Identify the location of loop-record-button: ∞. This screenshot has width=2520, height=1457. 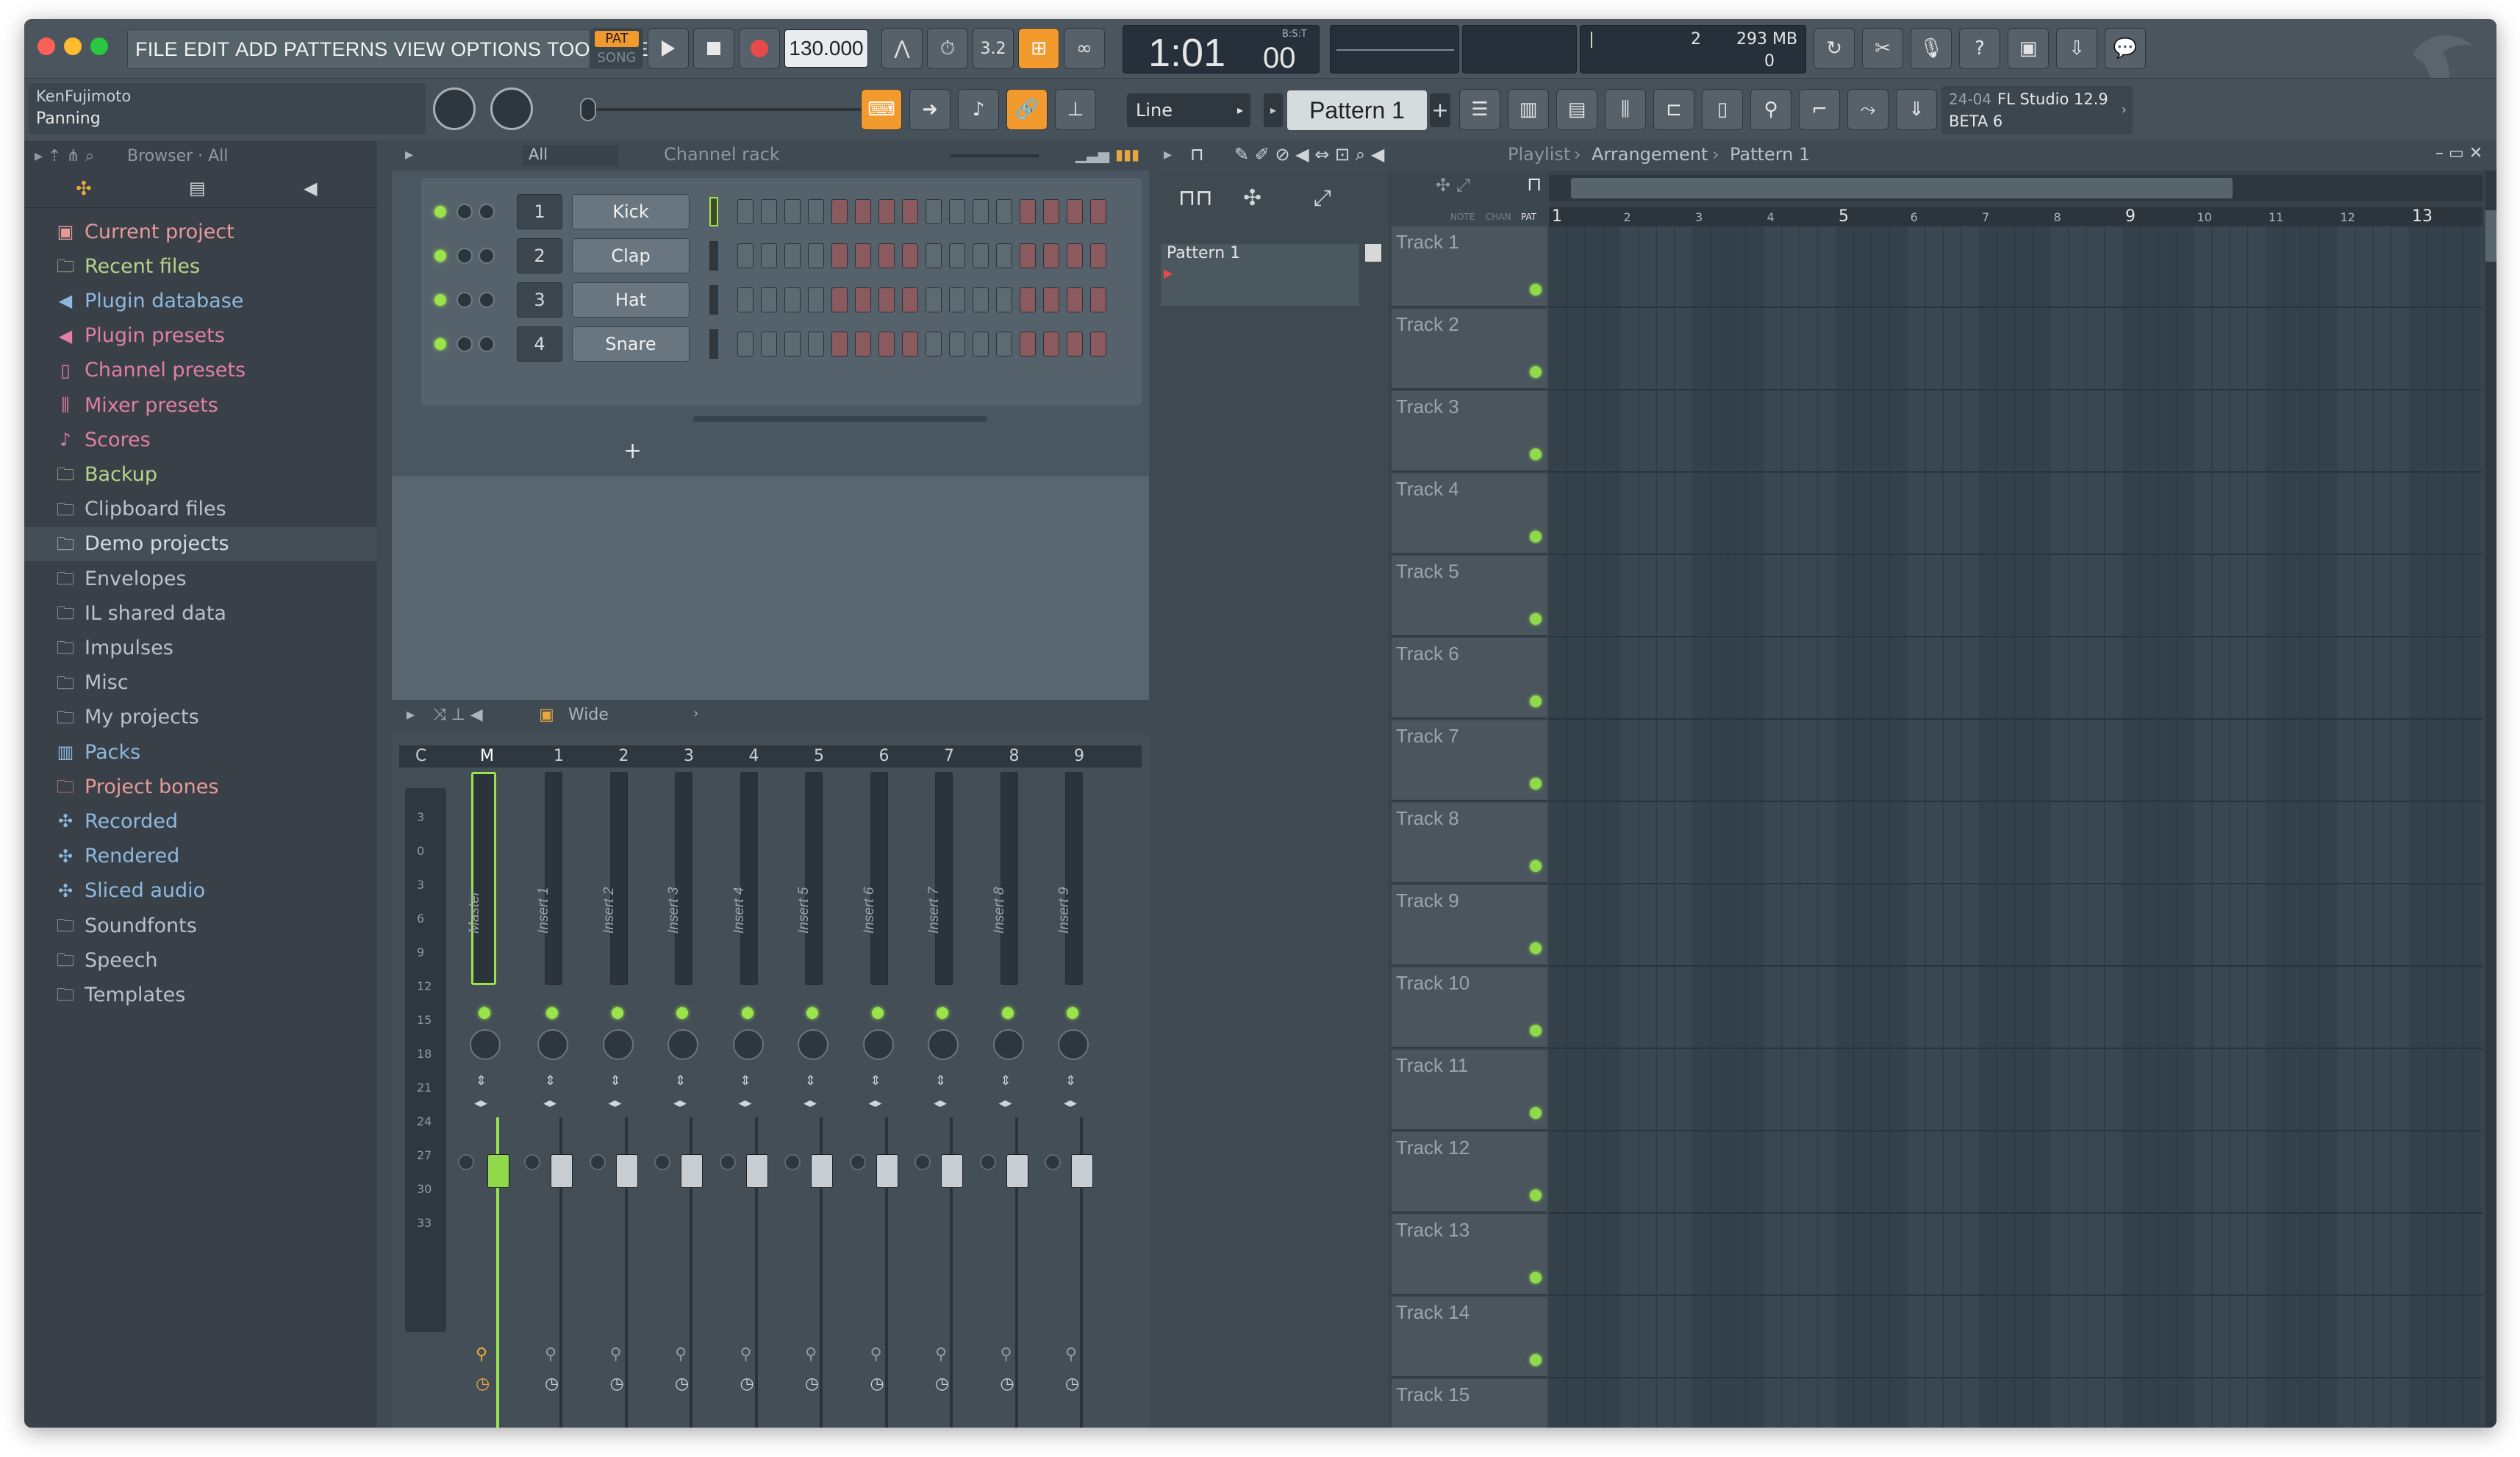
(1084, 48).